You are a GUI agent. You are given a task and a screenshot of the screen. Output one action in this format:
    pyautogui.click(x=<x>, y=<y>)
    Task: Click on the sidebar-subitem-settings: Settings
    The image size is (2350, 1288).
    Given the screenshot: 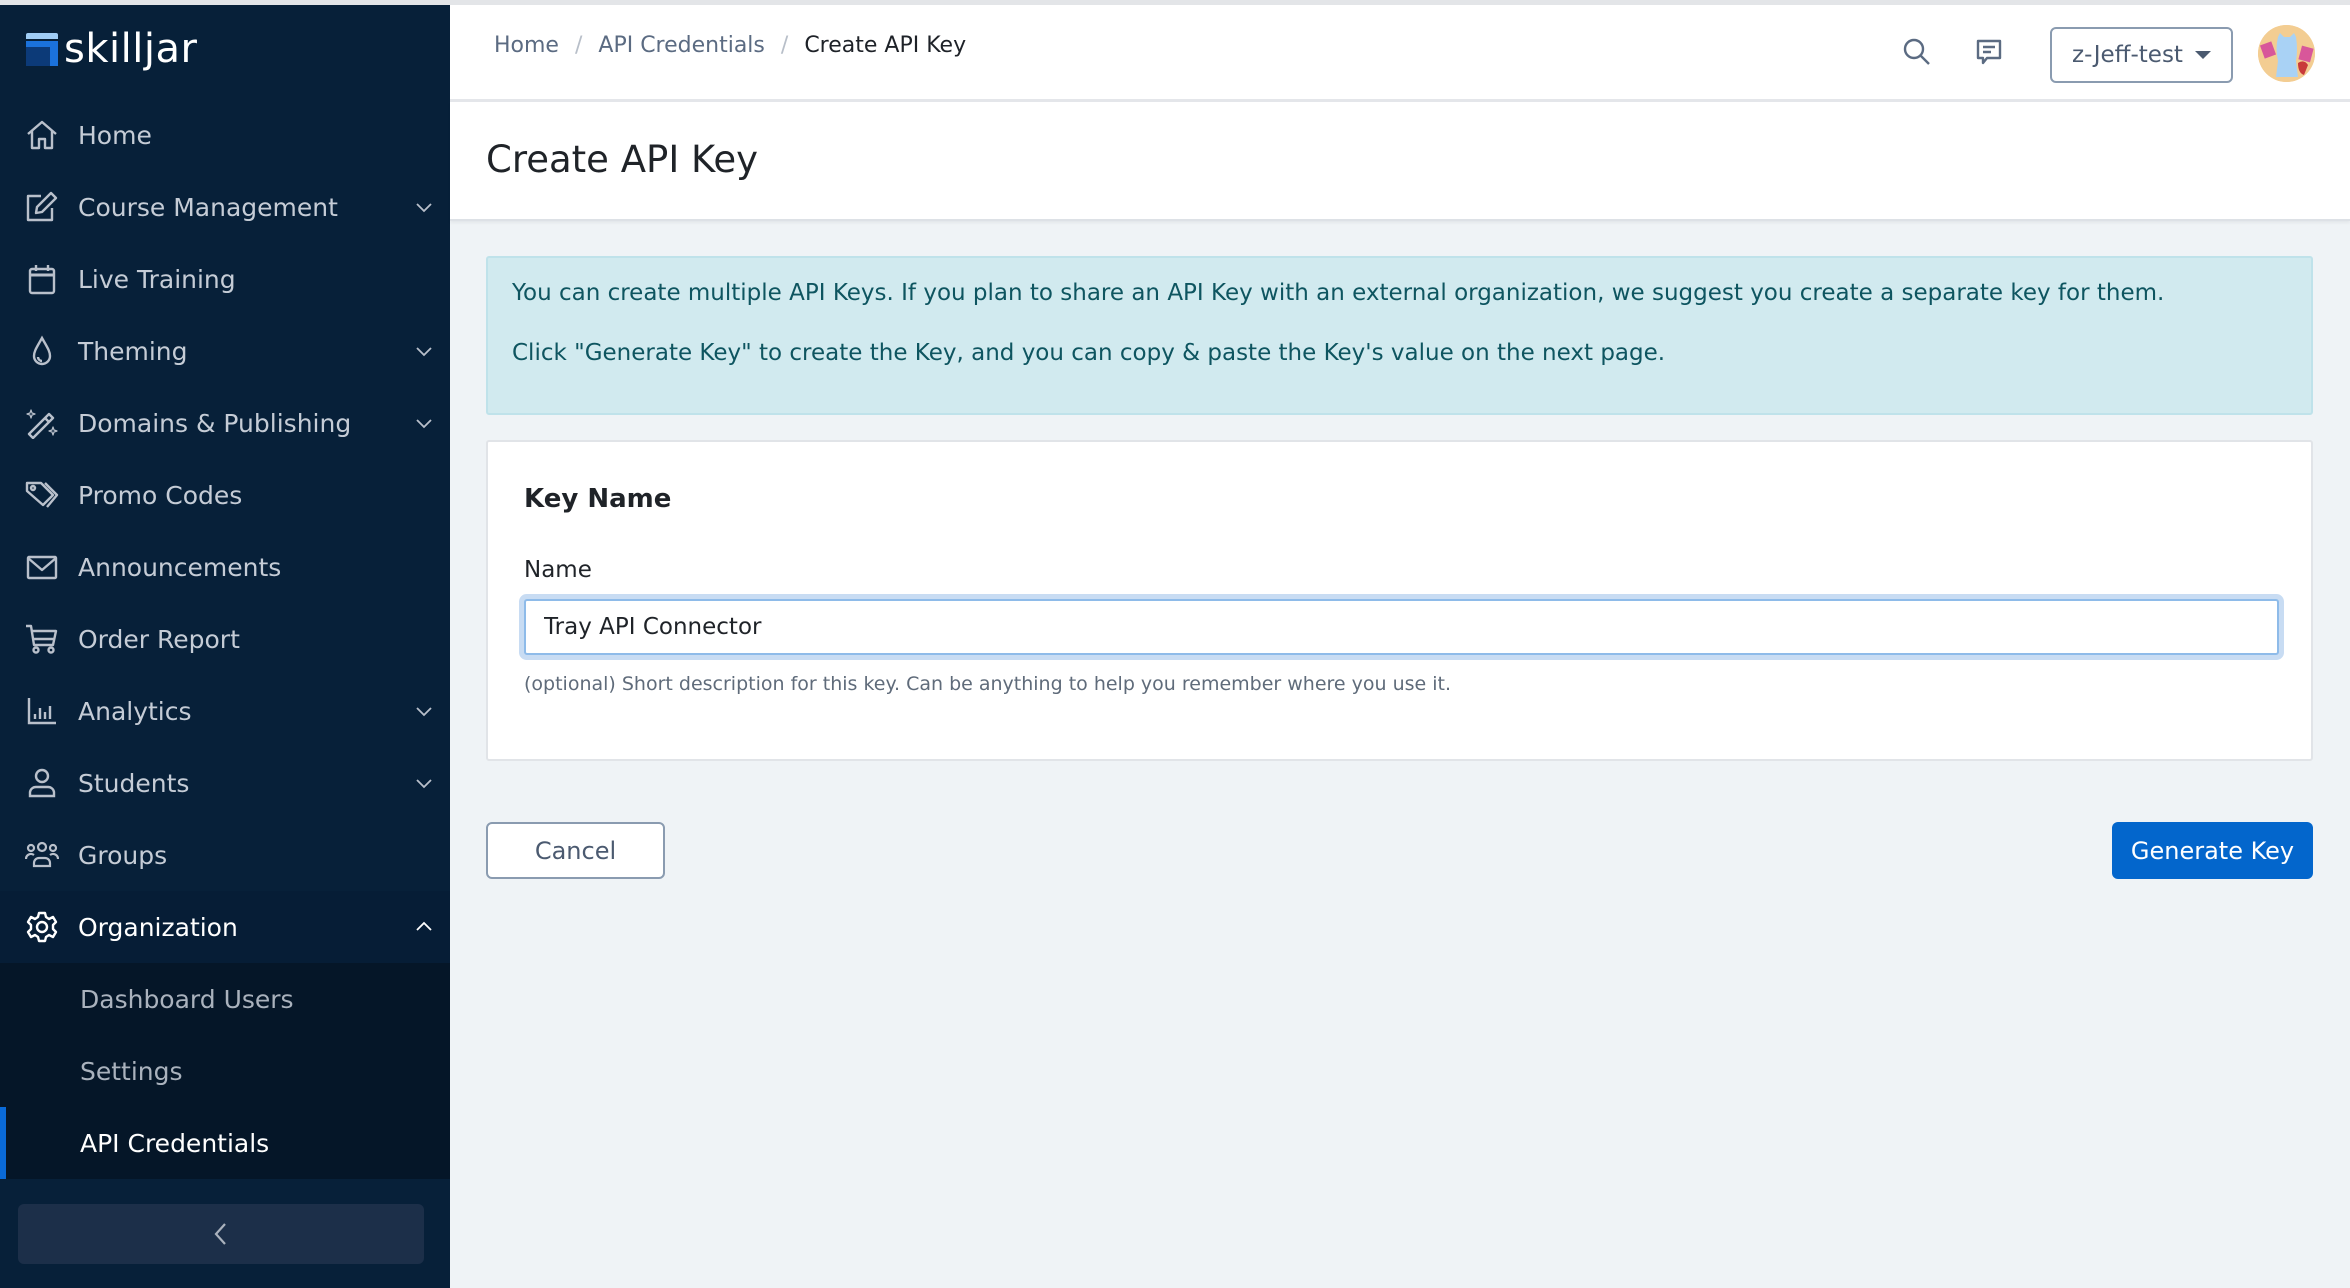 What is the action you would take?
    pyautogui.click(x=225, y=1071)
    